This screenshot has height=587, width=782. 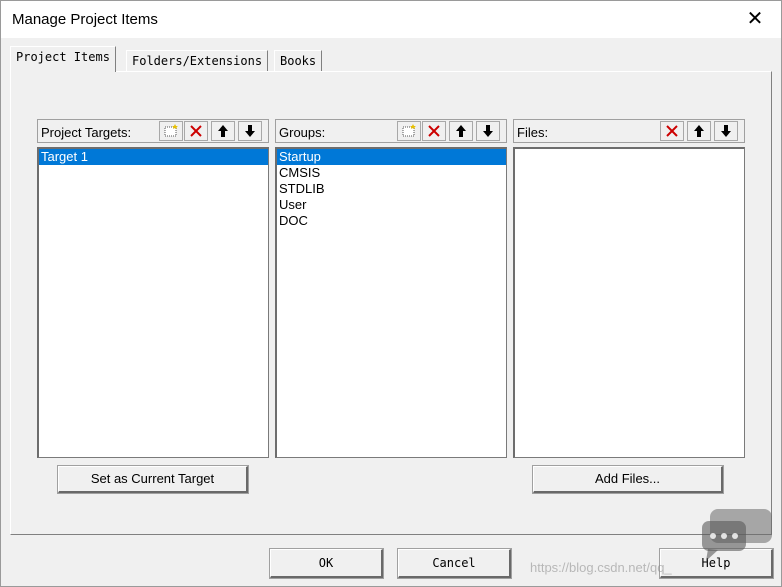 What do you see at coordinates (454, 563) in the screenshot?
I see `cancel-button: Cancel` at bounding box center [454, 563].